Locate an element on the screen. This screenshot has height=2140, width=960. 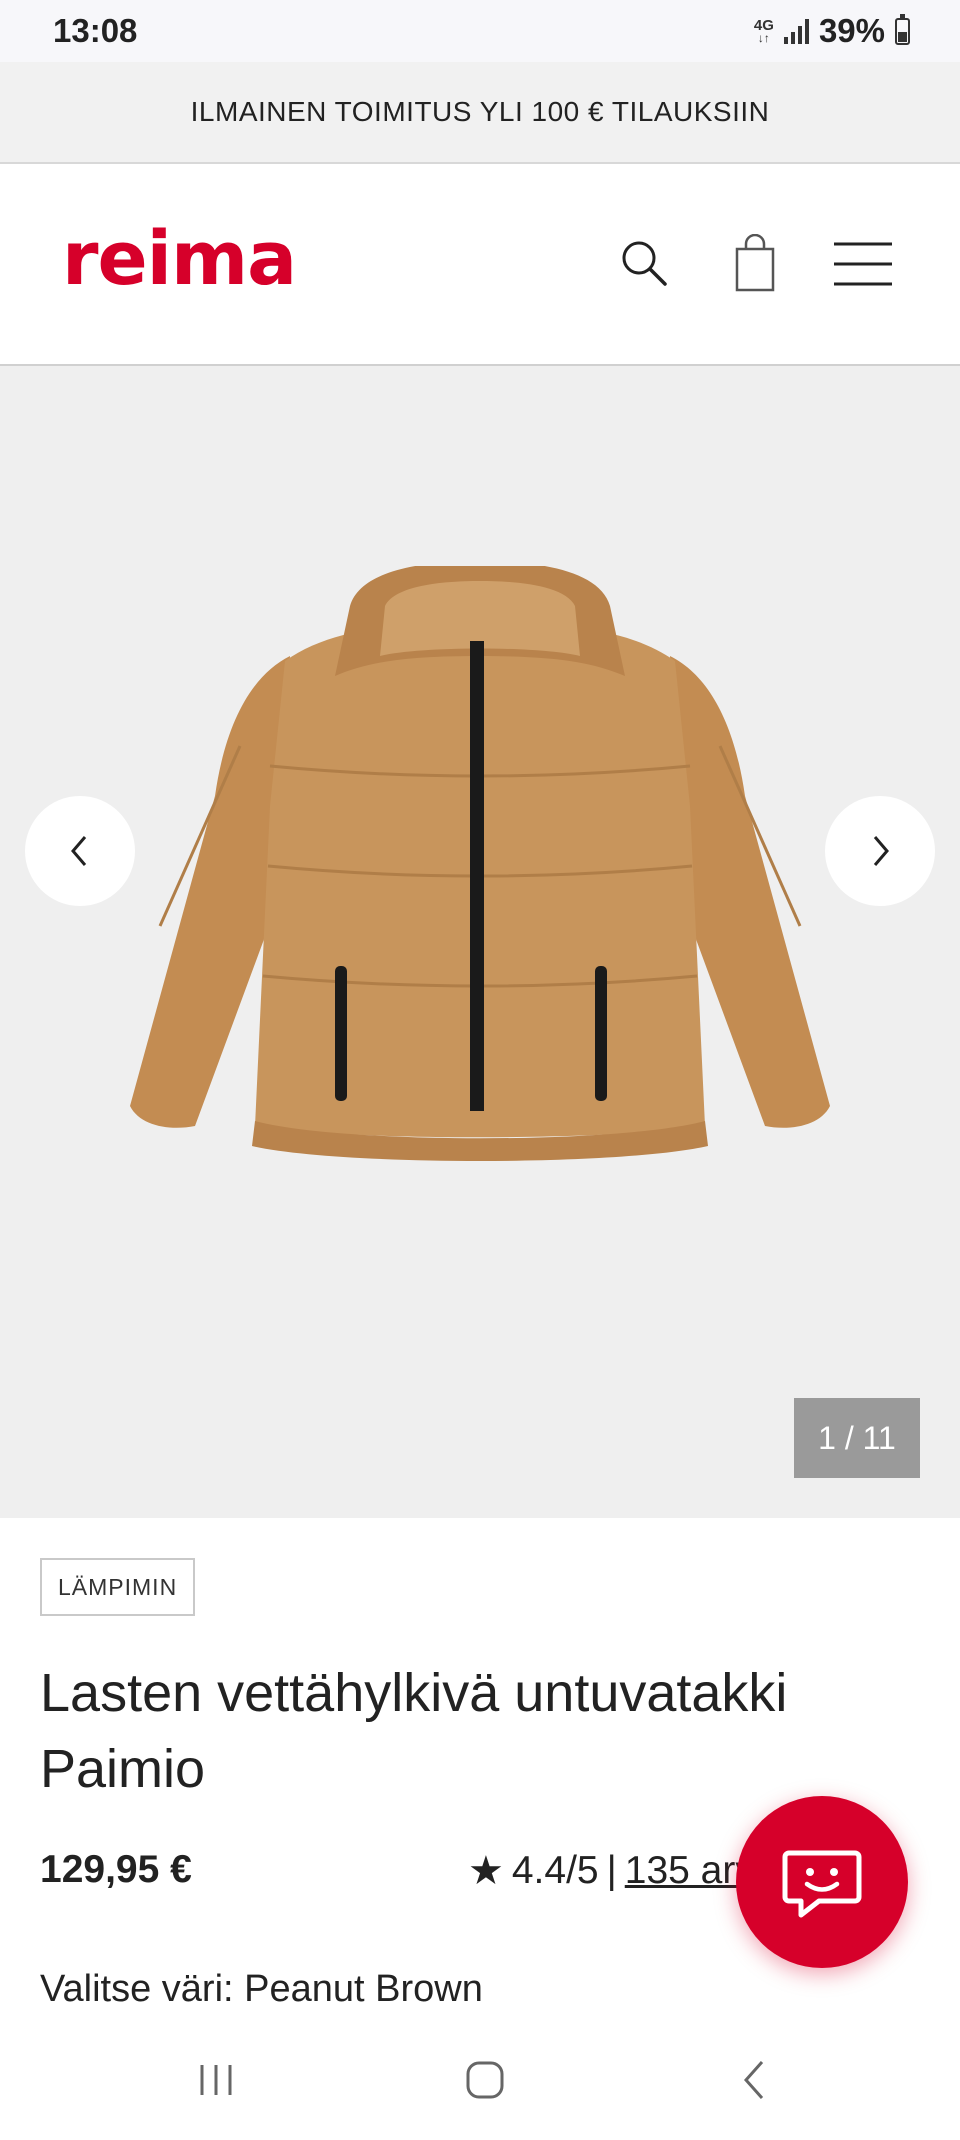
chat-bubble-smile-icon is located at coordinates (822, 1884).